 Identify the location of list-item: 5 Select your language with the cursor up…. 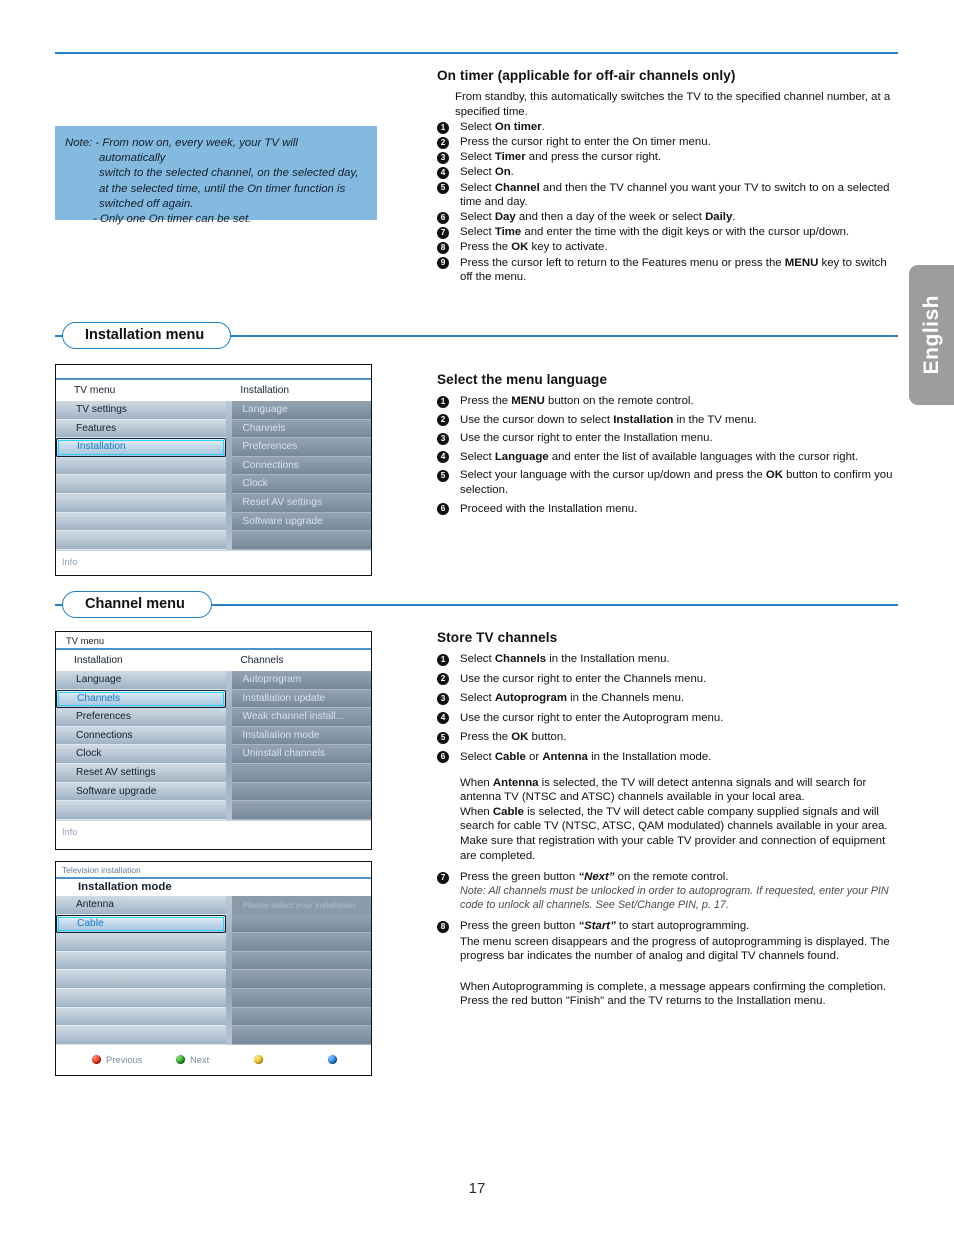
(669, 482).